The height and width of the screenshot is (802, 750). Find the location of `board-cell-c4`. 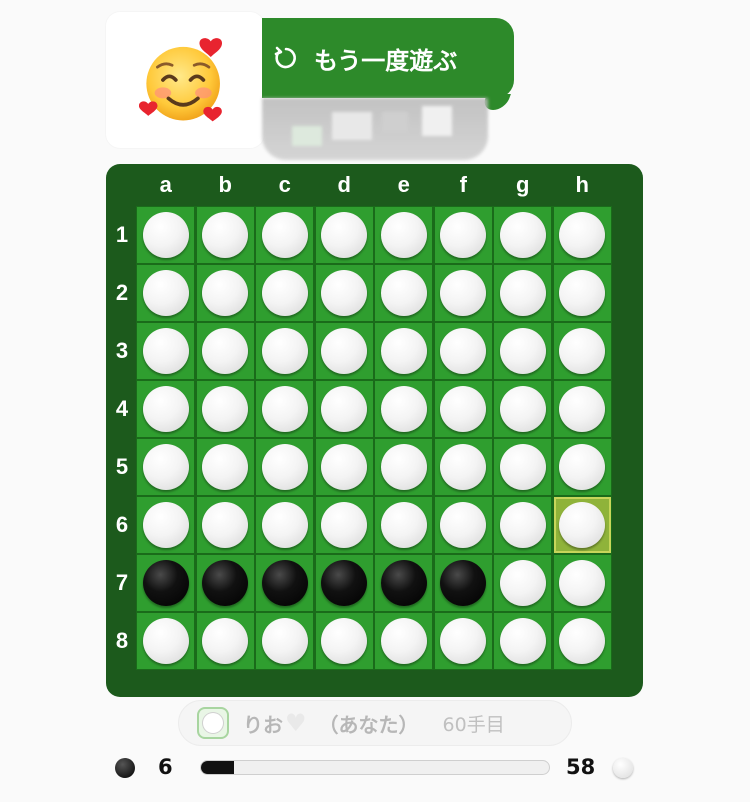

board-cell-c4 is located at coordinates (284, 409).